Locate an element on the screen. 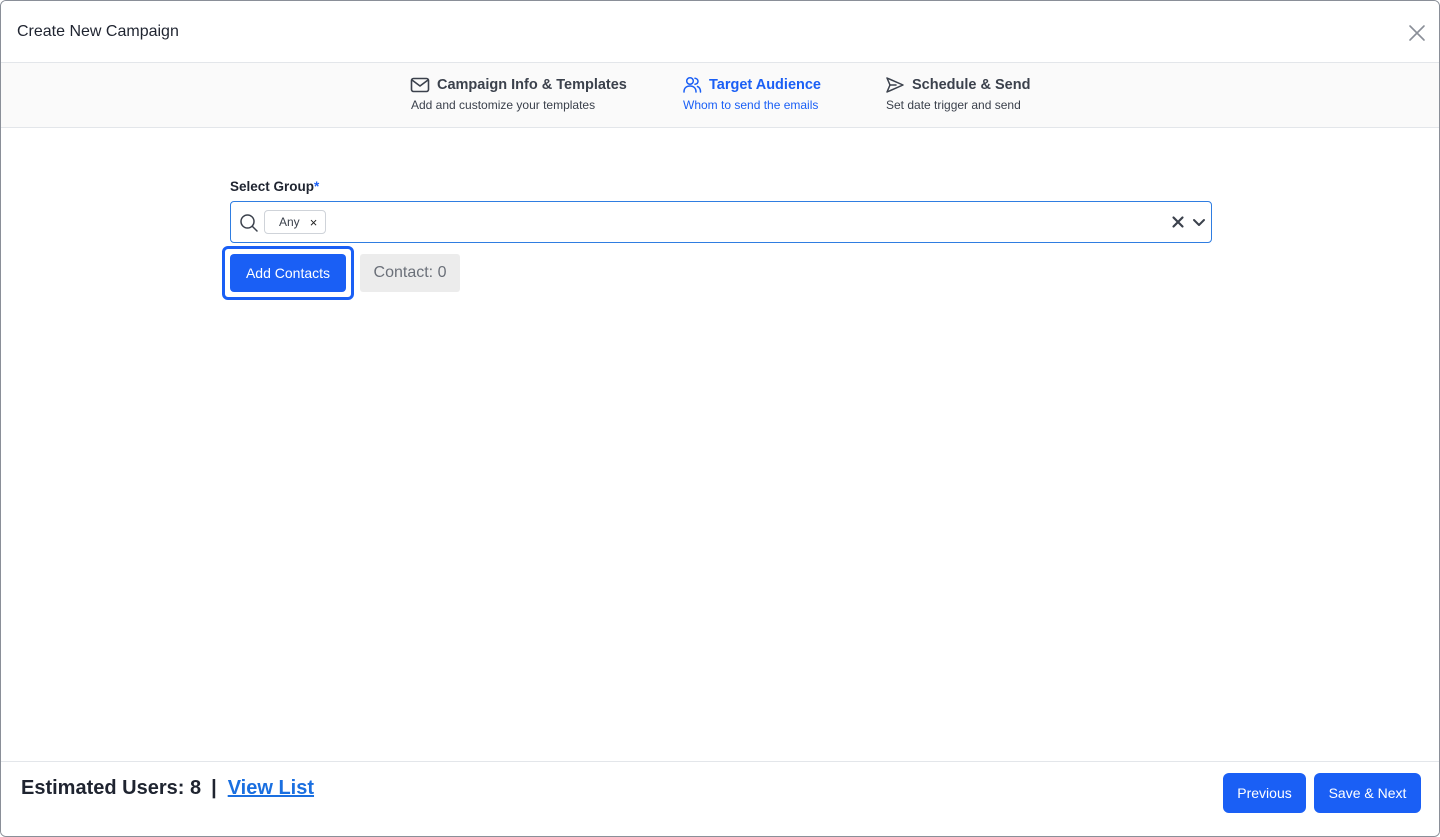 The image size is (1440, 837). step-title: Target Audience is located at coordinates (765, 85).